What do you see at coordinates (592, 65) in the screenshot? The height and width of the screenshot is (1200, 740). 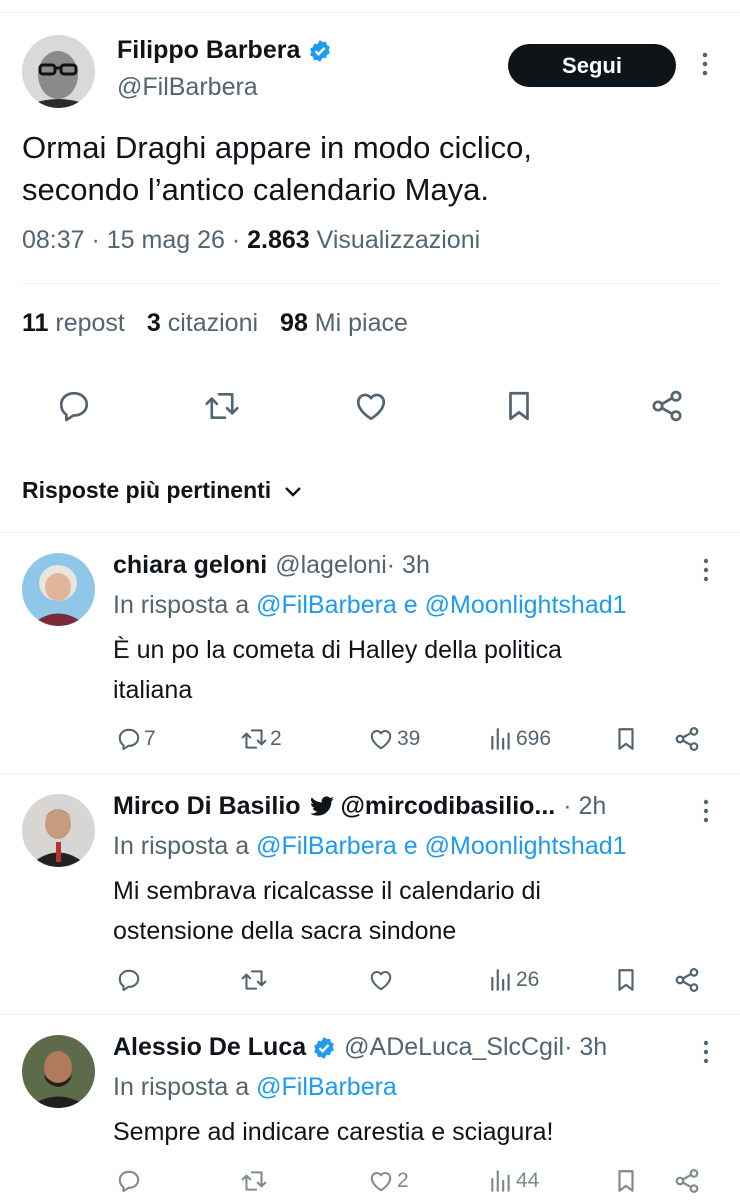 I see `follow-button: Segui` at bounding box center [592, 65].